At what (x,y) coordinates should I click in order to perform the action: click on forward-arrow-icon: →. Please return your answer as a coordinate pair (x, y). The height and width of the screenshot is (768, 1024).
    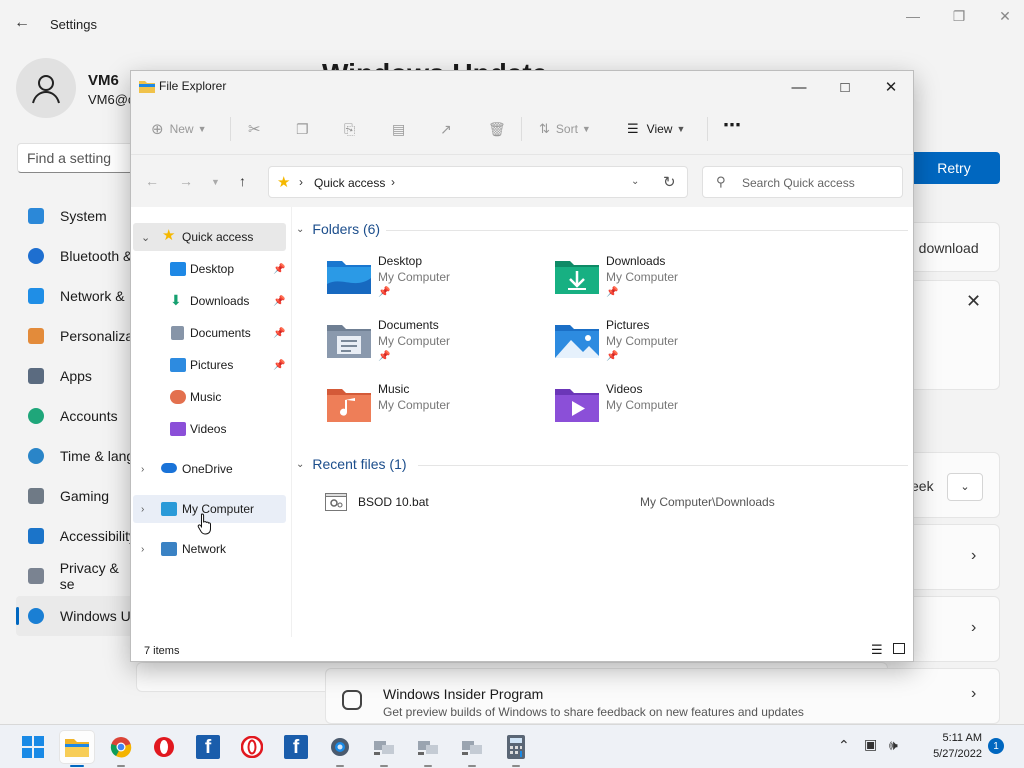
    Looking at the image, I should click on (186, 181).